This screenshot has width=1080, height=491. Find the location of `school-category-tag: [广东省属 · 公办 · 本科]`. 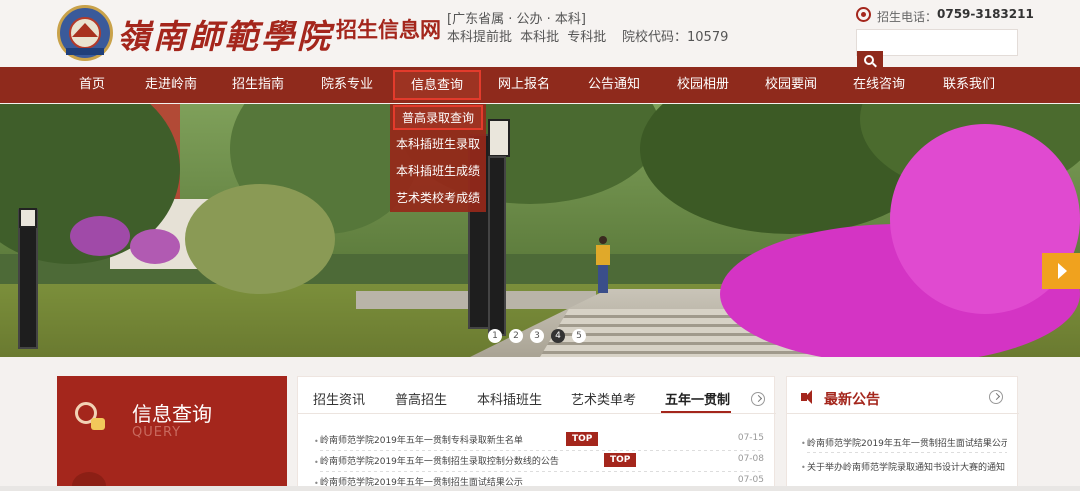

school-category-tag: [广东省属 · 公办 · 本科] is located at coordinates (516, 19).